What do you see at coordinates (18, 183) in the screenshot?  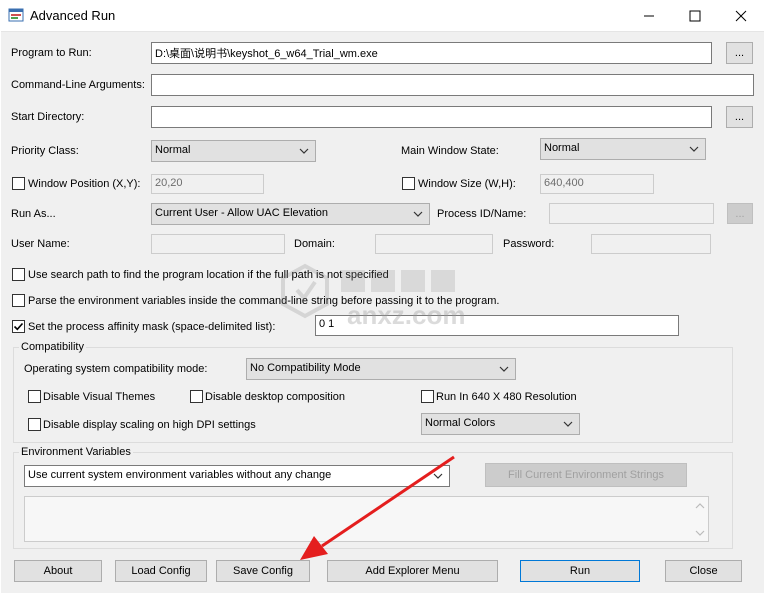 I see `winpos-checkbox` at bounding box center [18, 183].